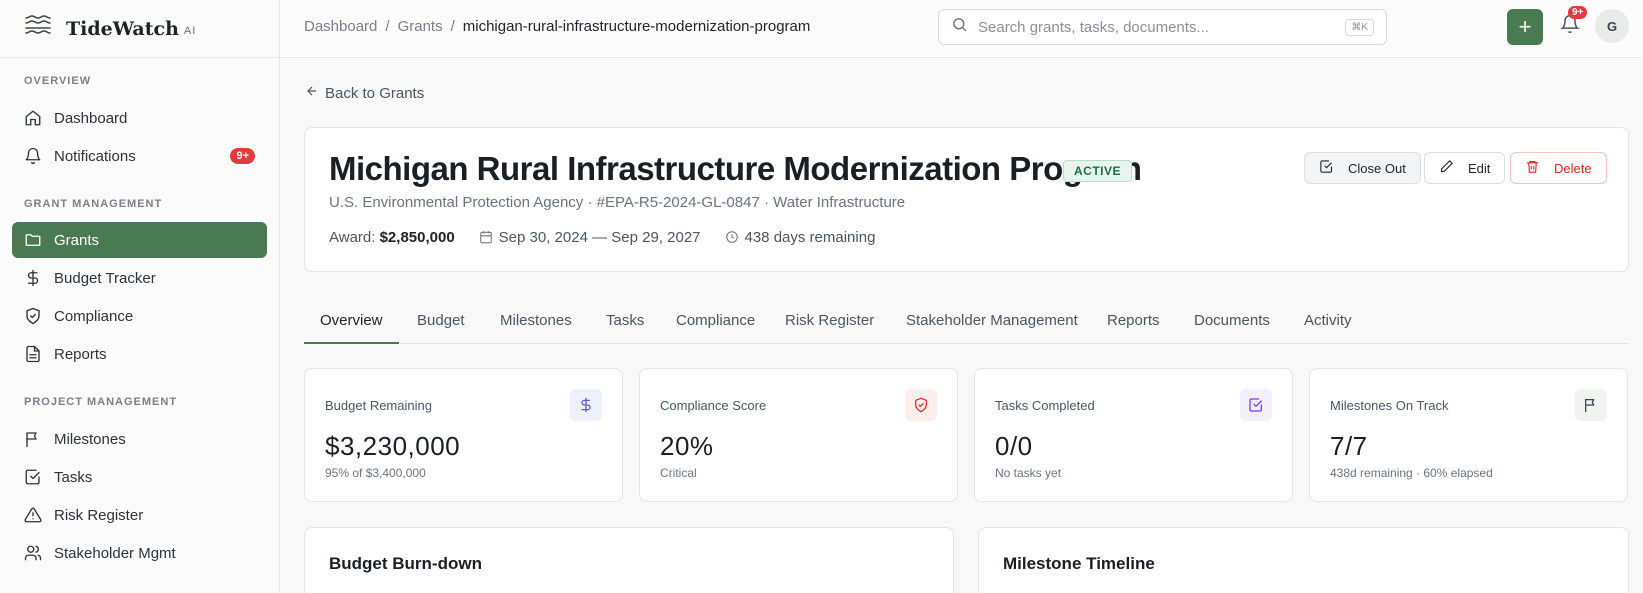 Image resolution: width=1643 pixels, height=593 pixels. Describe the element at coordinates (1333, 168) in the screenshot. I see `check-square-icon` at that location.